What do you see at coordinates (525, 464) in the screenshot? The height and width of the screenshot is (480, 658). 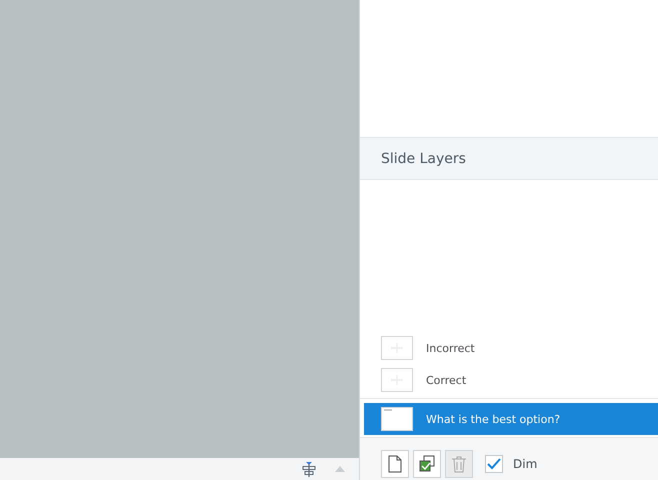 I see `dim-label: Dim` at bounding box center [525, 464].